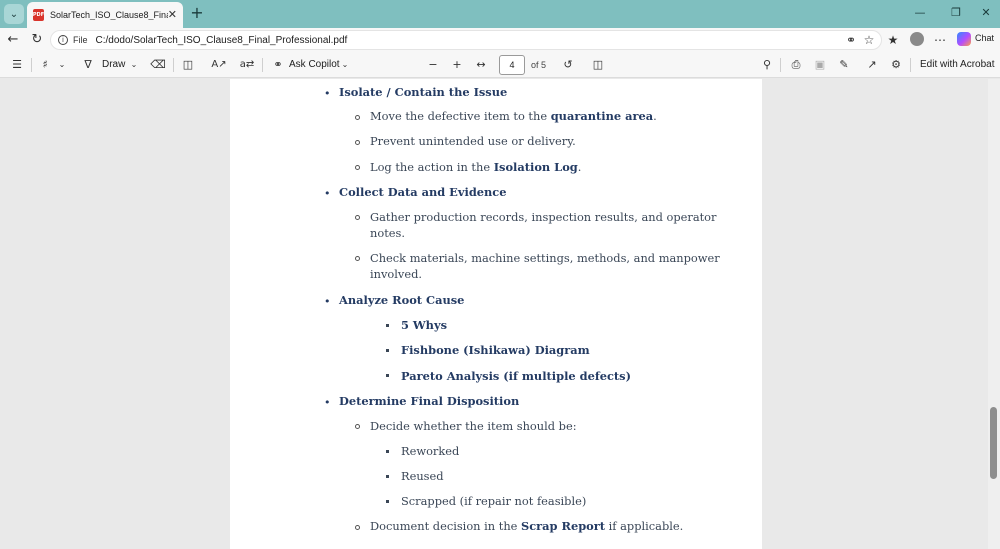  Describe the element at coordinates (844, 65) in the screenshot. I see `save-as-icon: ✎` at that location.